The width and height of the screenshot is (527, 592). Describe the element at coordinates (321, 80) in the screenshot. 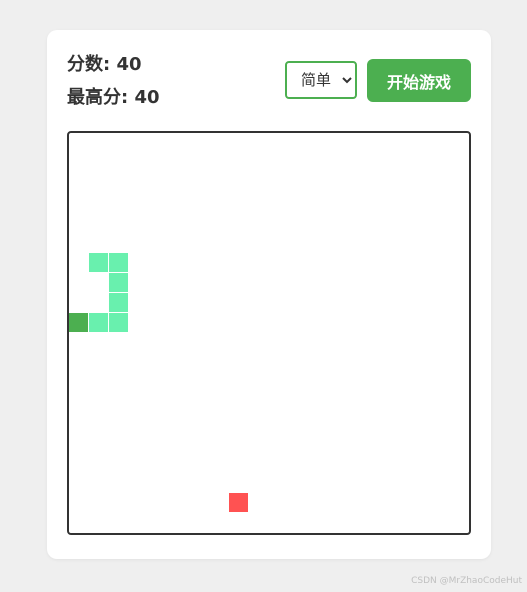

I see `difficulty-select: 简单` at that location.